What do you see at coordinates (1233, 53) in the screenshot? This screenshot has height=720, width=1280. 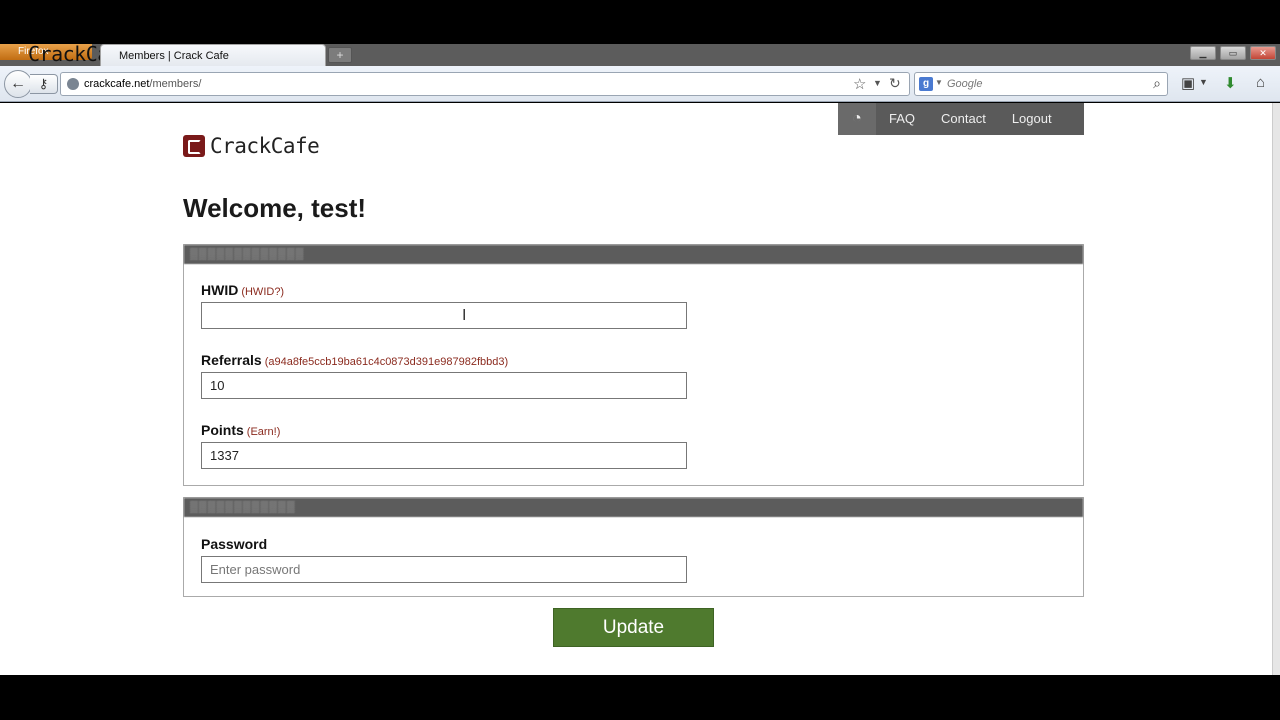 I see `maximize-button: ▭` at bounding box center [1233, 53].